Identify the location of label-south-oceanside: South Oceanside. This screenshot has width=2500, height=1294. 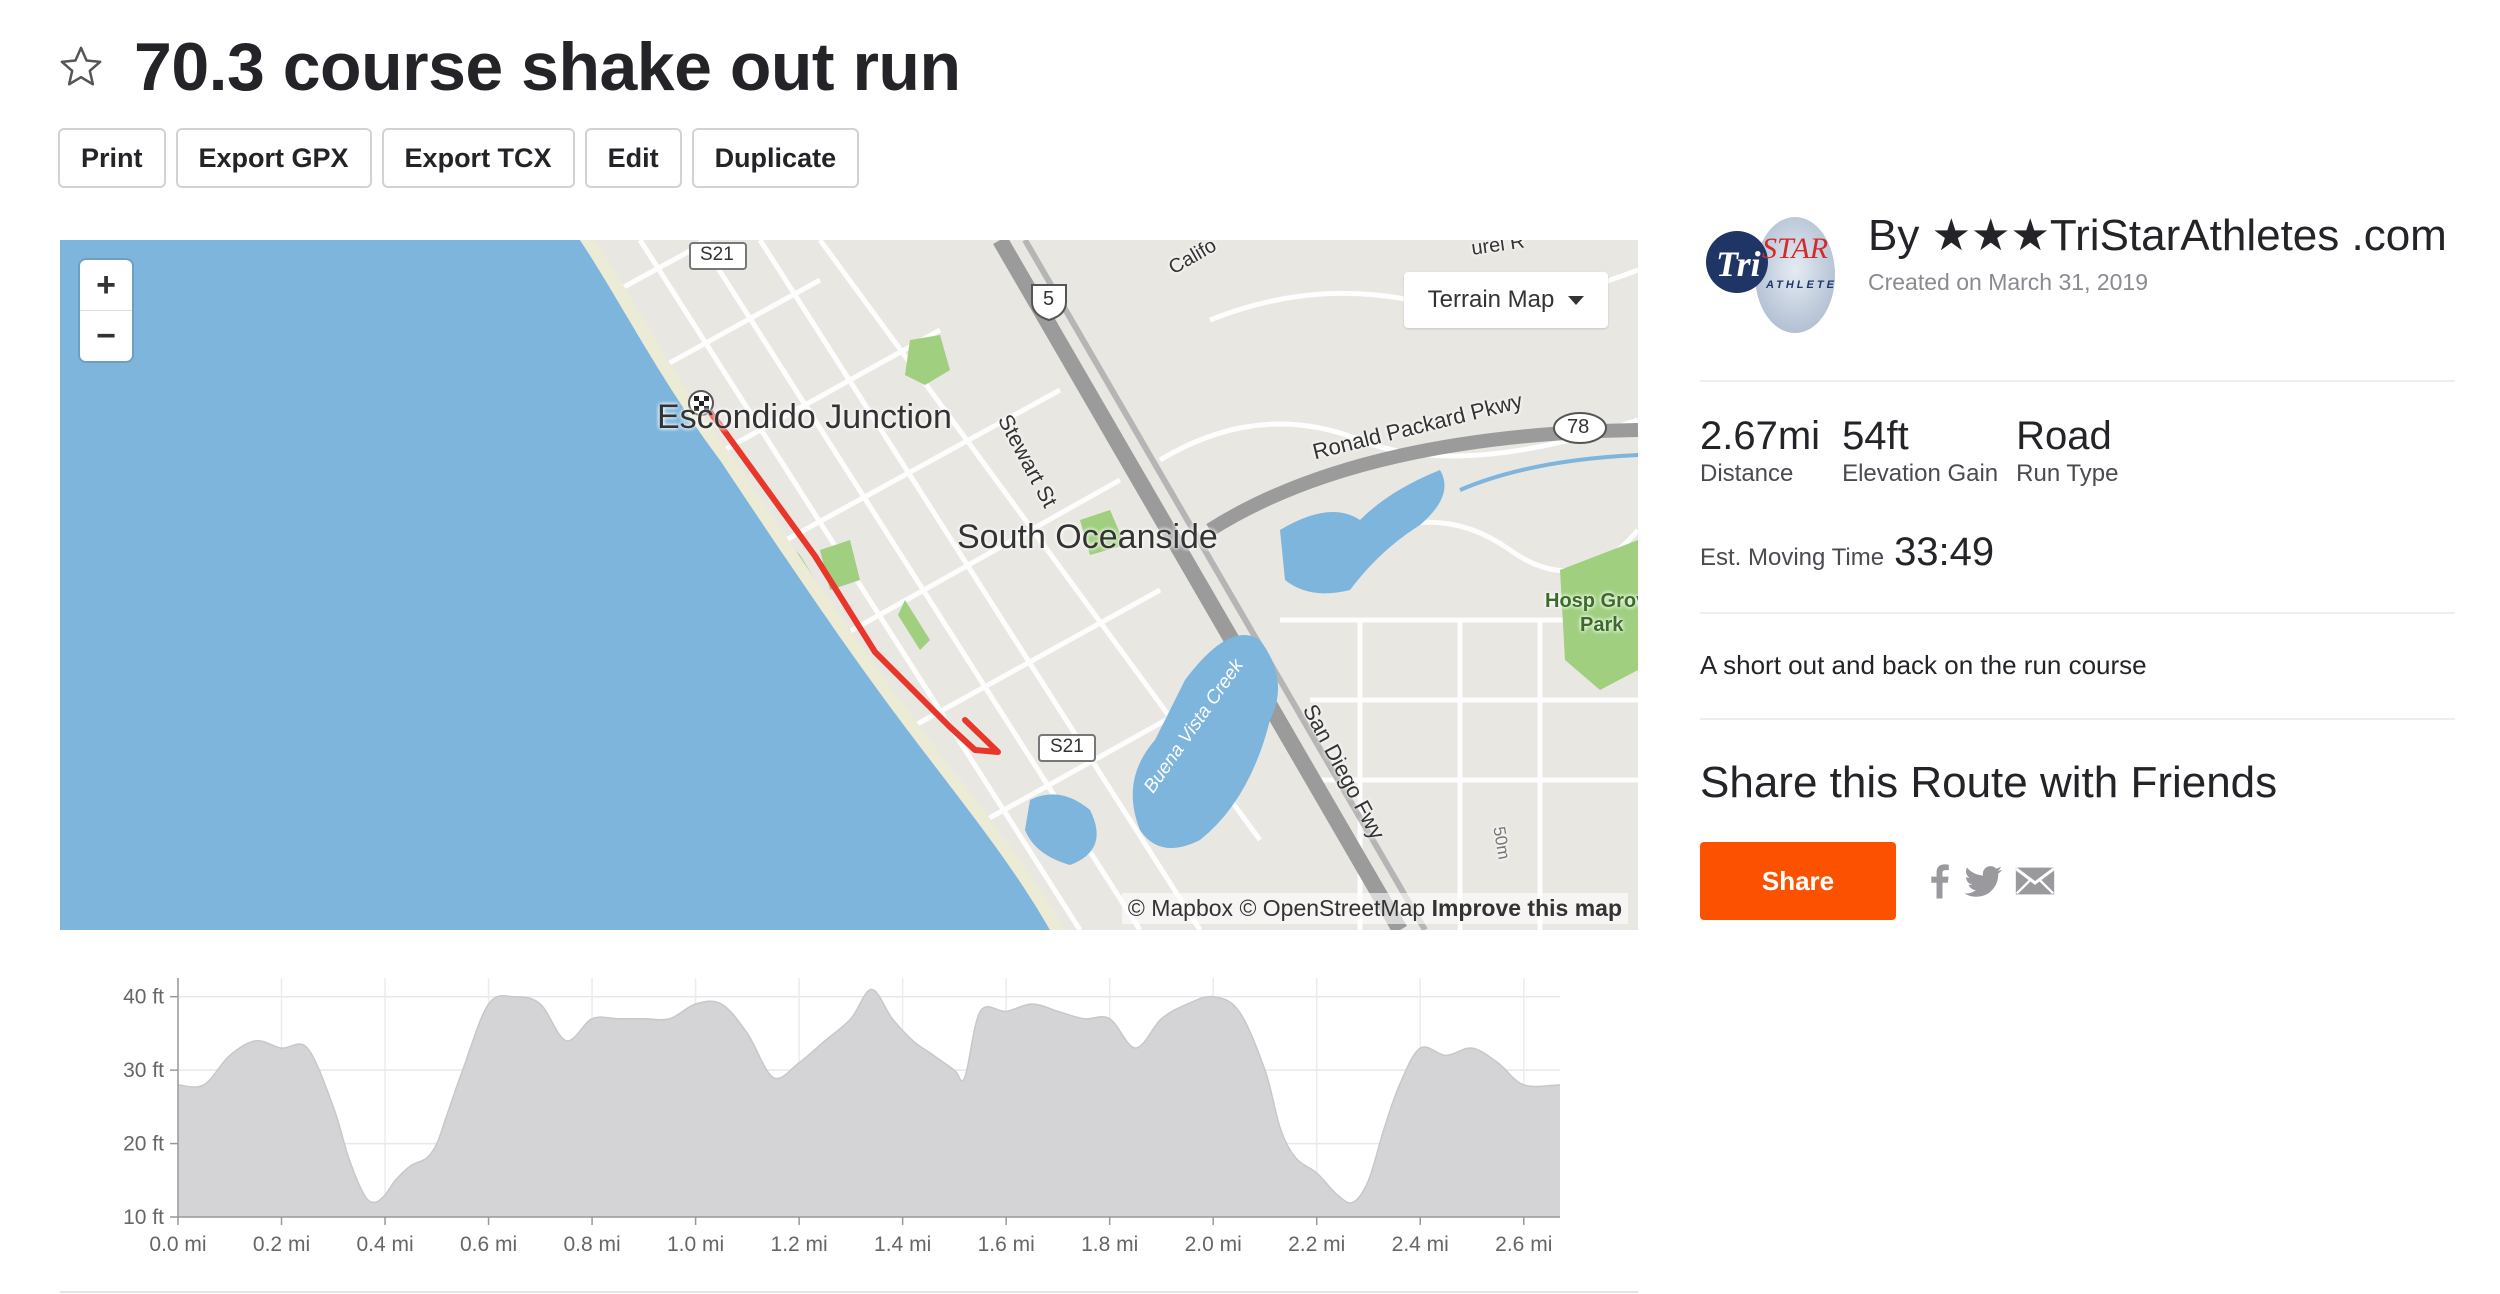
(1087, 537).